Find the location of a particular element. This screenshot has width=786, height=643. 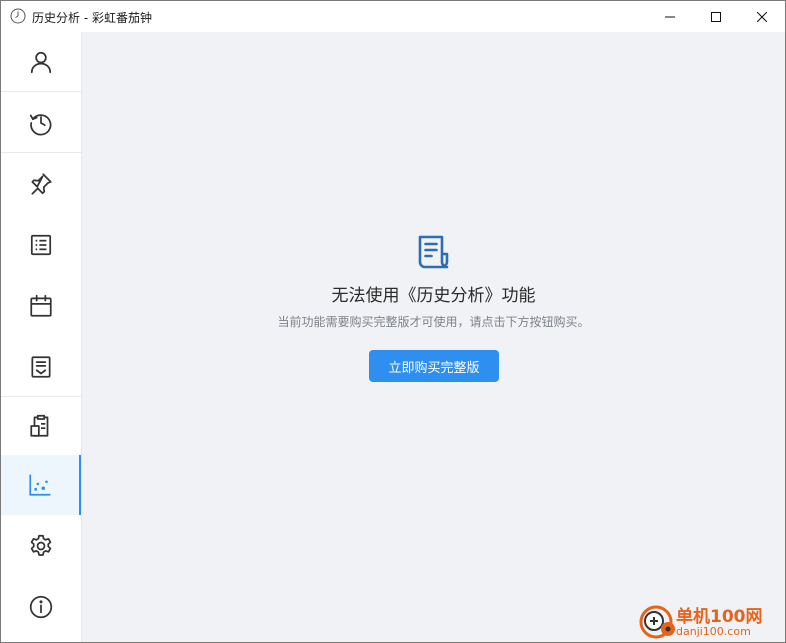

sidebar-item-about is located at coordinates (41, 607).